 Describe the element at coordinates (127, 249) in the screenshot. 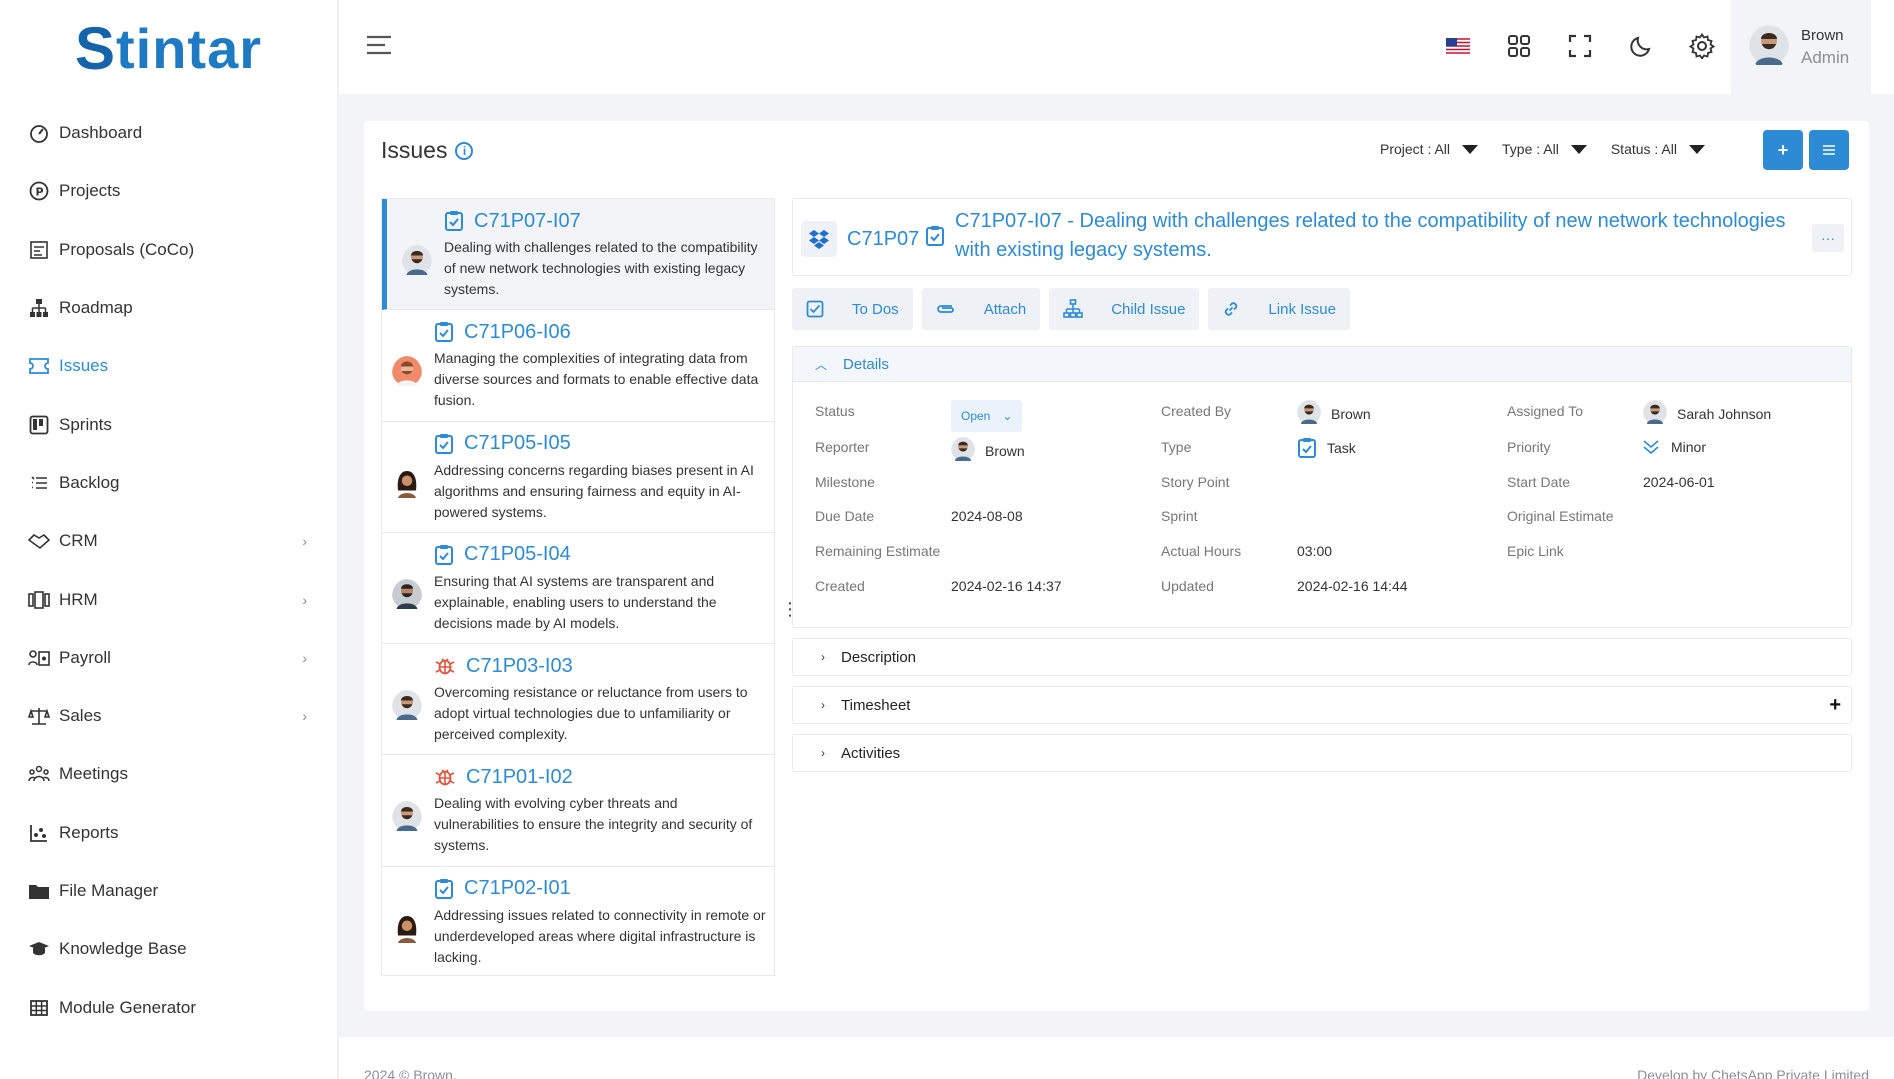

I see `sidebar-item-label: Proposals (CoCo)` at that location.